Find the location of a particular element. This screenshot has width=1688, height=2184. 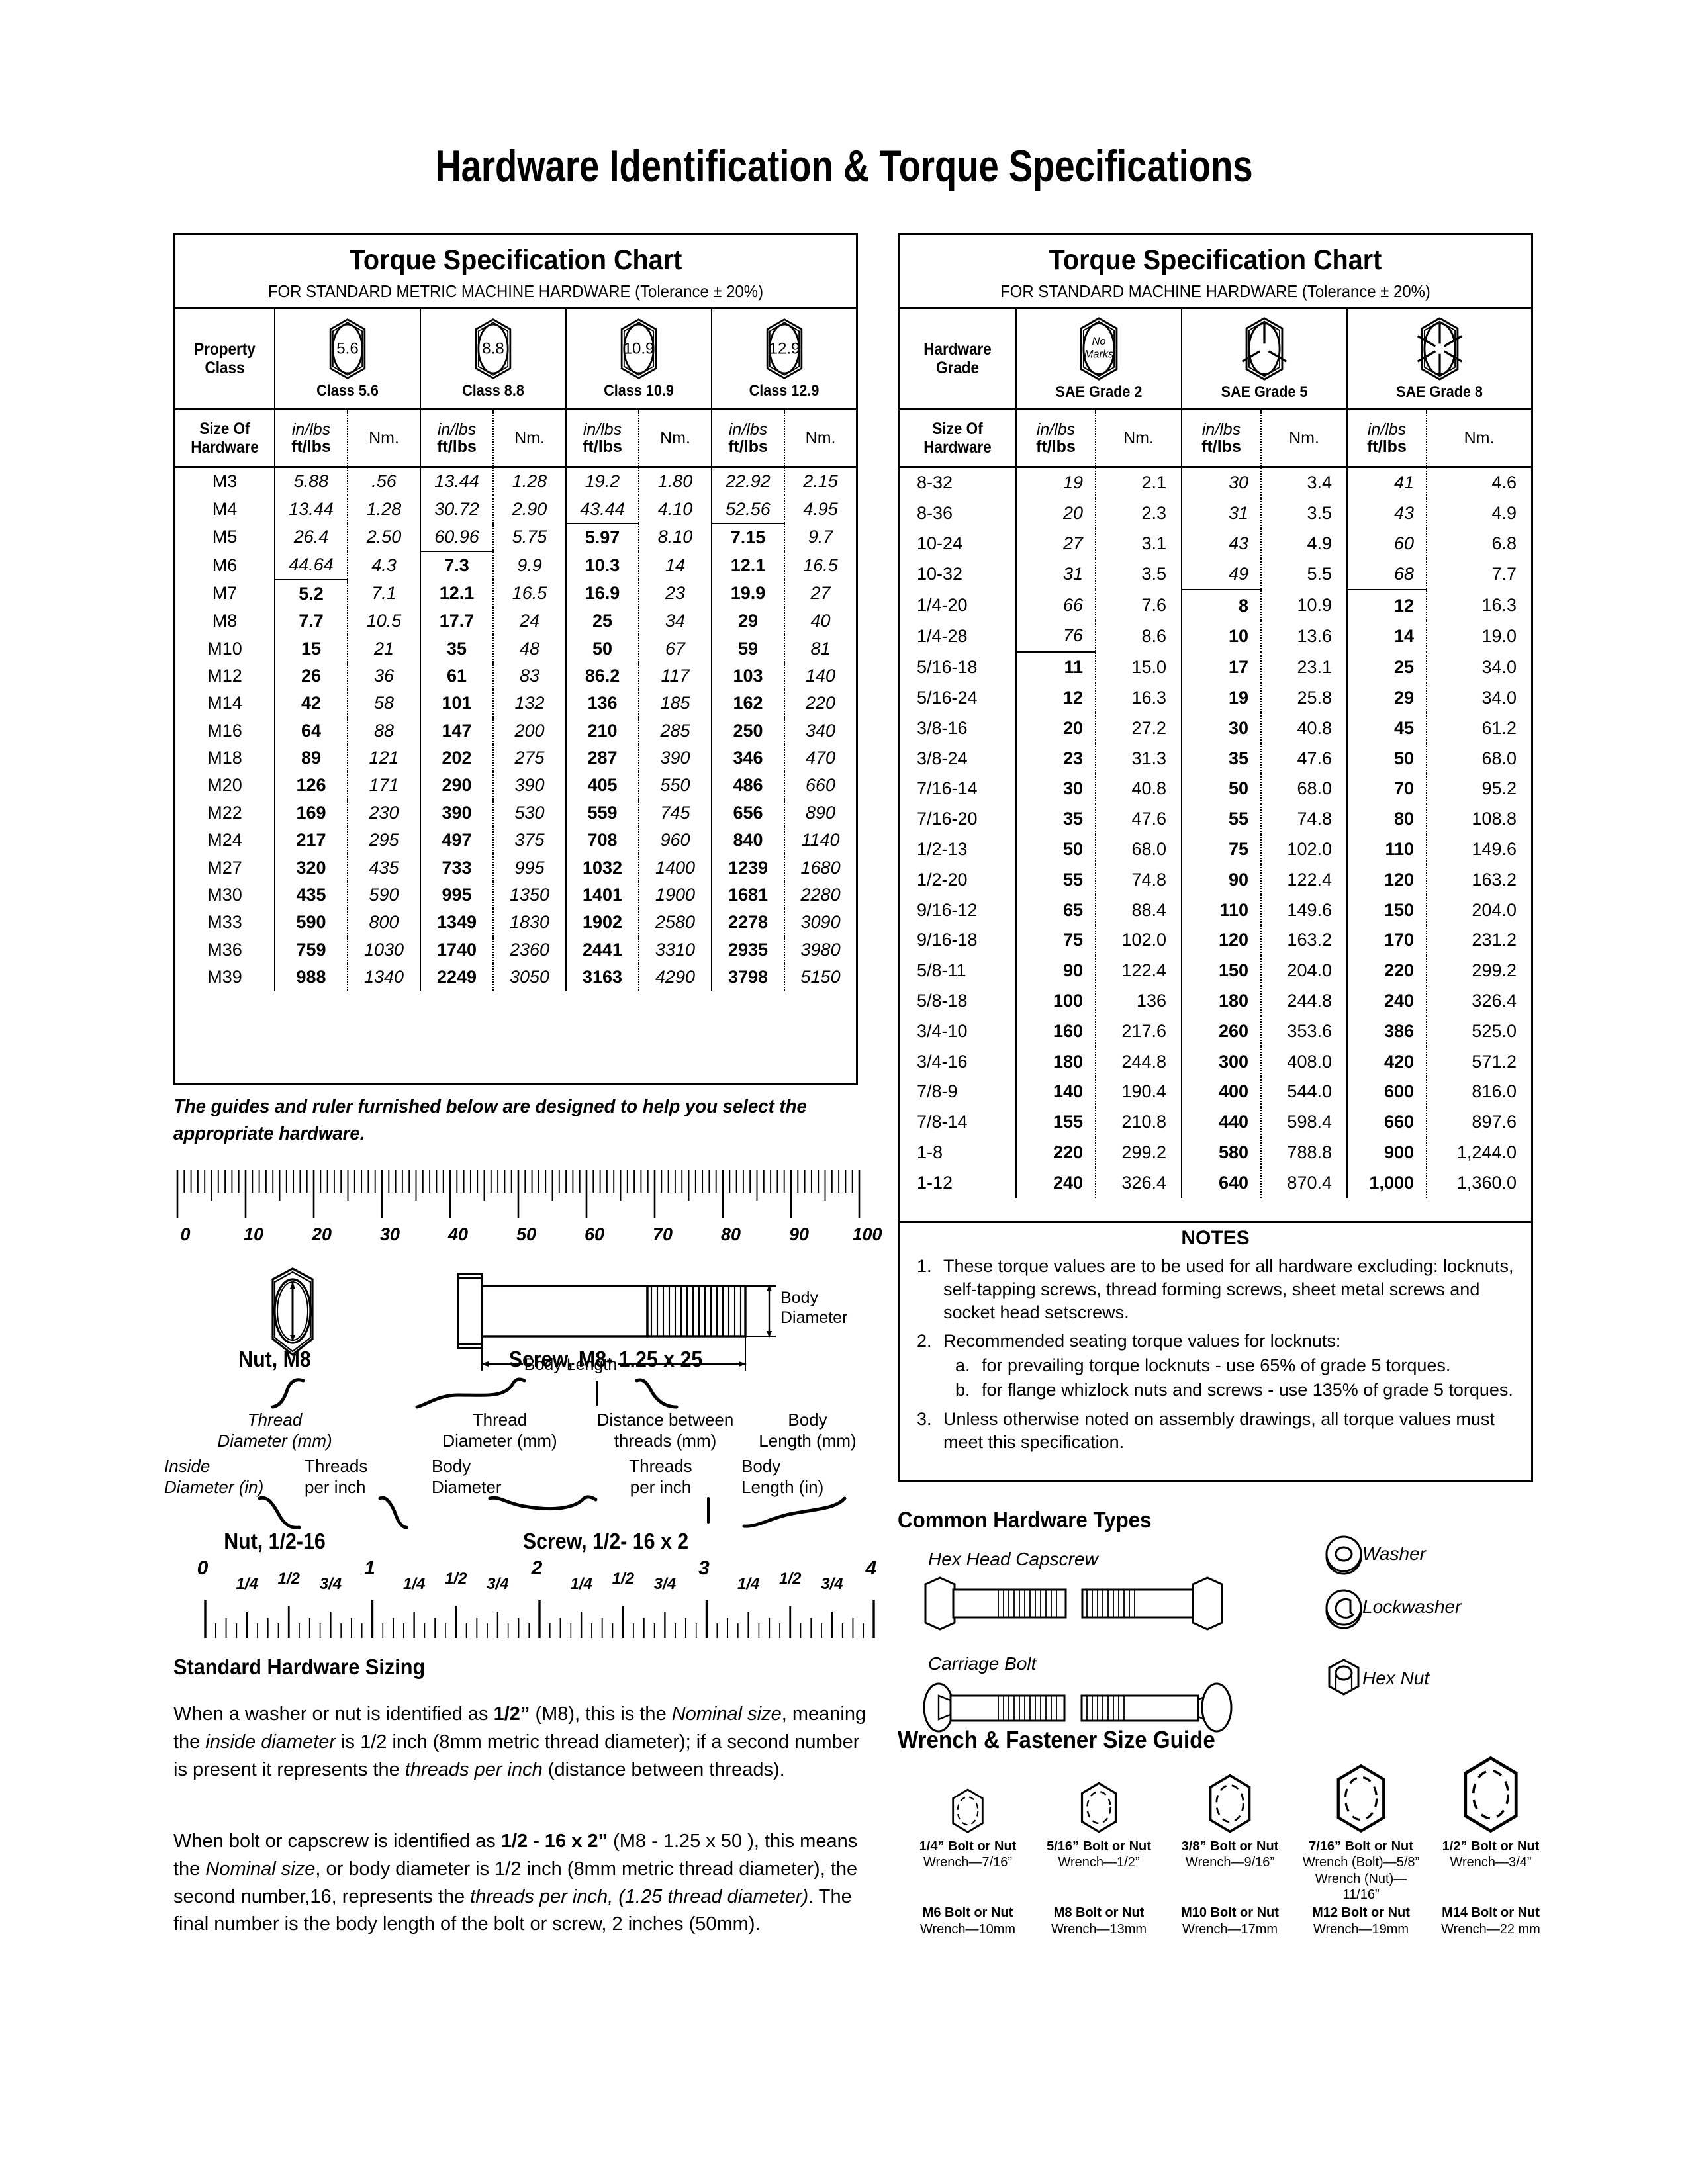

sae-size-of-hardware-label: Size Of Hardware is located at coordinates (958, 439).